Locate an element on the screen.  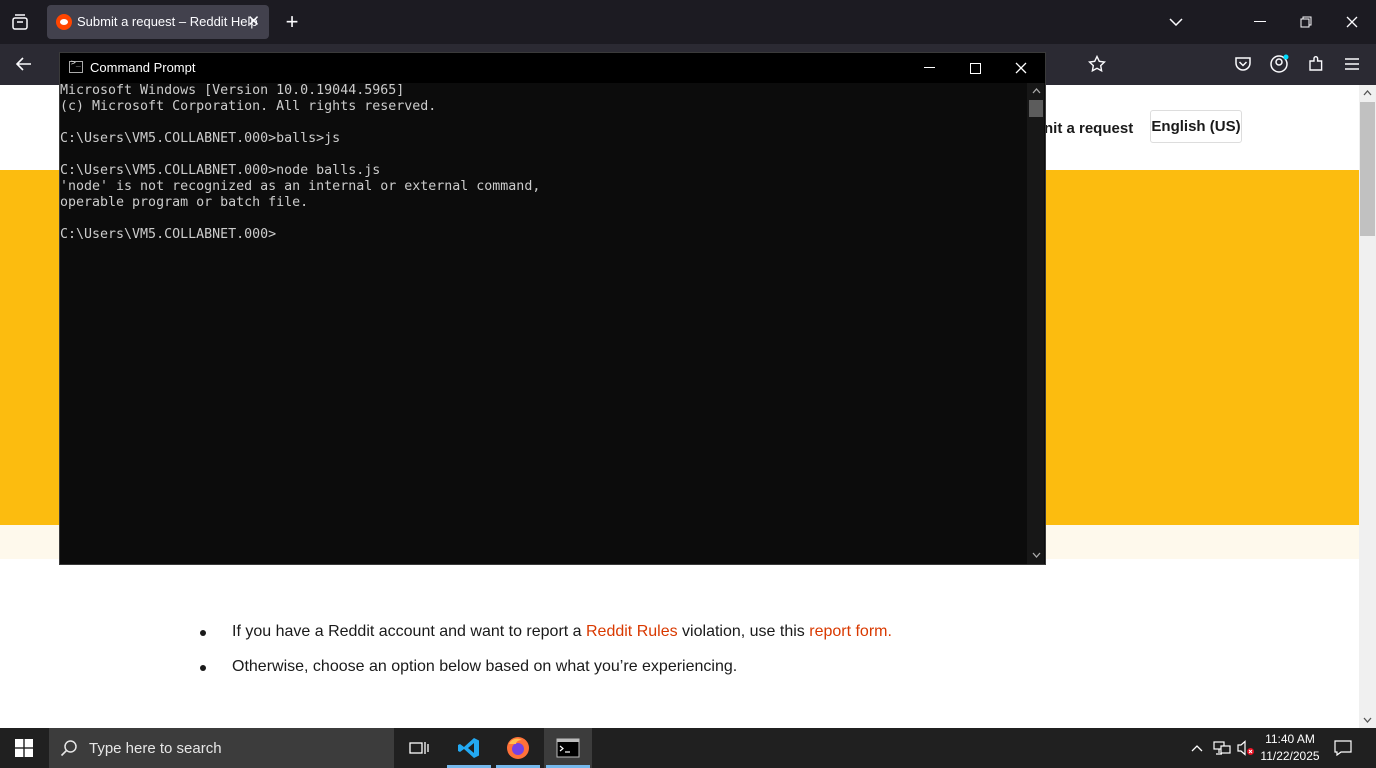
browser-tab-strip: Submit a request – Reddit Help ✕ + is located at coordinates (688, 22).